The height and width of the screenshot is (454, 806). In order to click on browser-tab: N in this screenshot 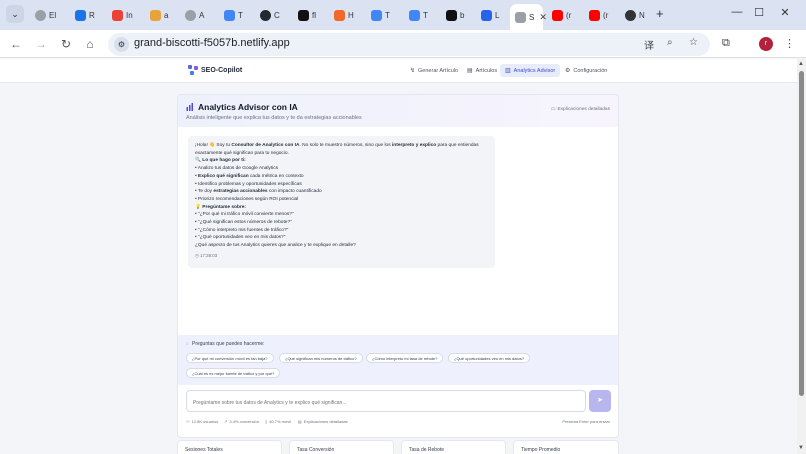, I will do `click(632, 15)`.